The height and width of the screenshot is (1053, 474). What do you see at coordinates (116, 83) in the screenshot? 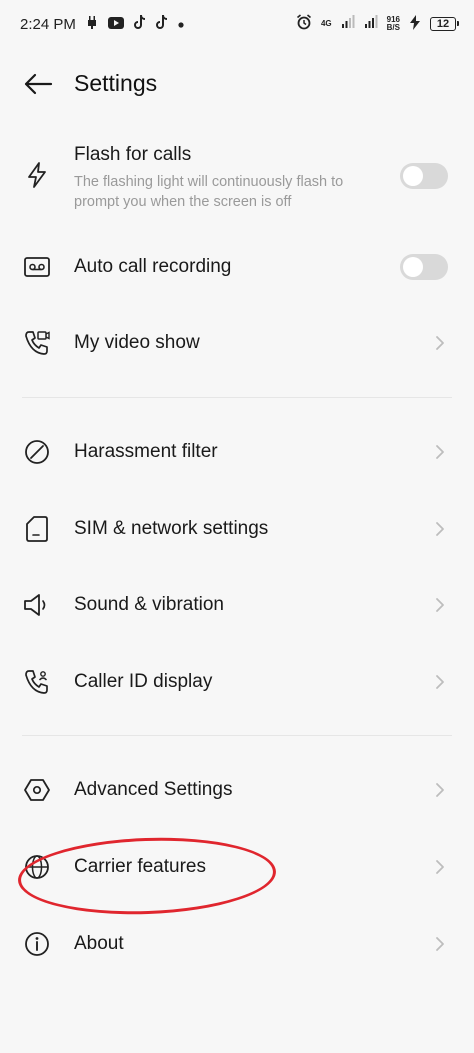
I see `page-title: Settings` at bounding box center [116, 83].